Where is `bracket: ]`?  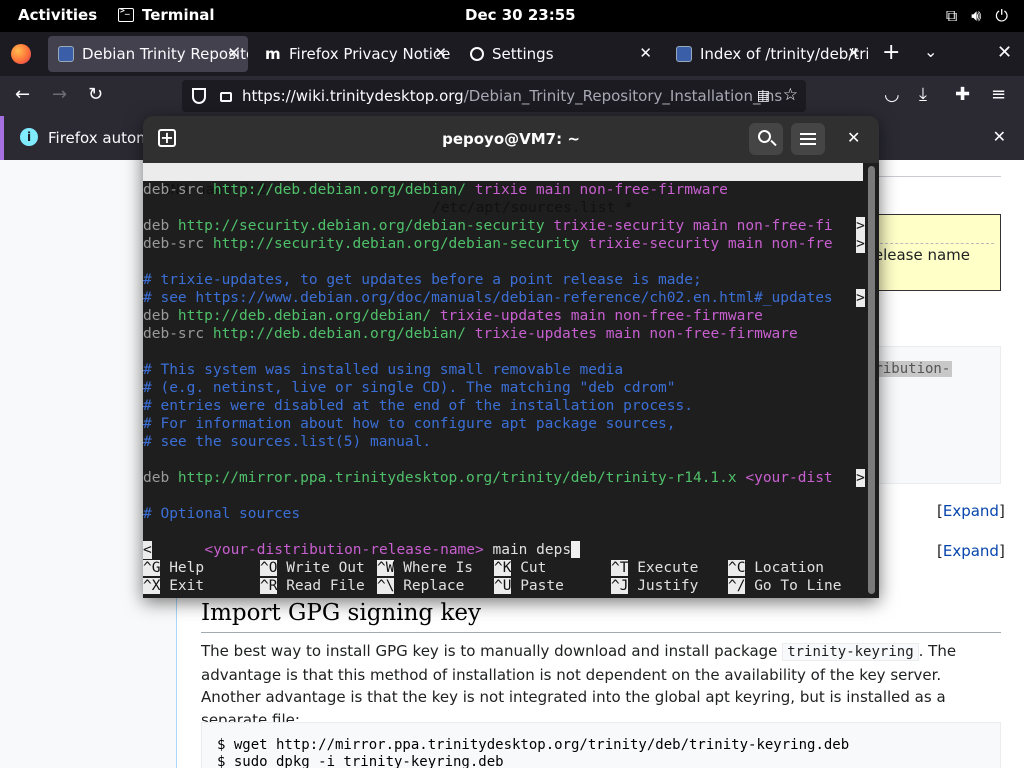
bracket: ] is located at coordinates (1001, 511).